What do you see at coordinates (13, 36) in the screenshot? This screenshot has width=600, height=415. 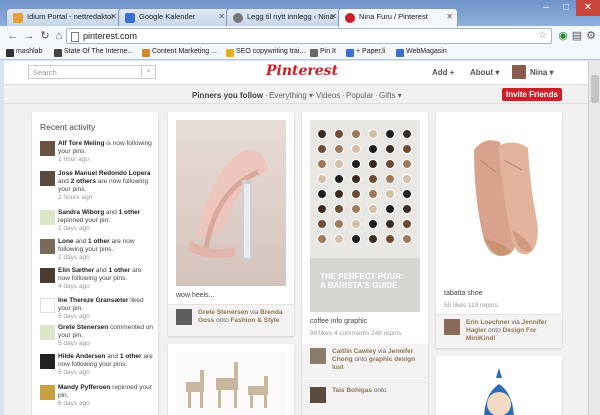 I see `back-icon: ←` at bounding box center [13, 36].